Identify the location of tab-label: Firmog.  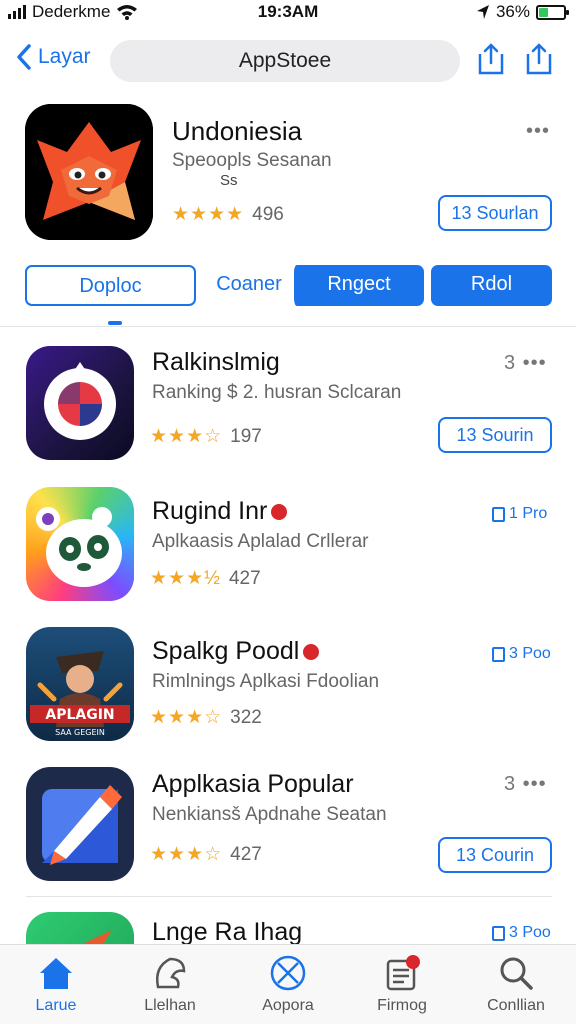
(402, 1005).